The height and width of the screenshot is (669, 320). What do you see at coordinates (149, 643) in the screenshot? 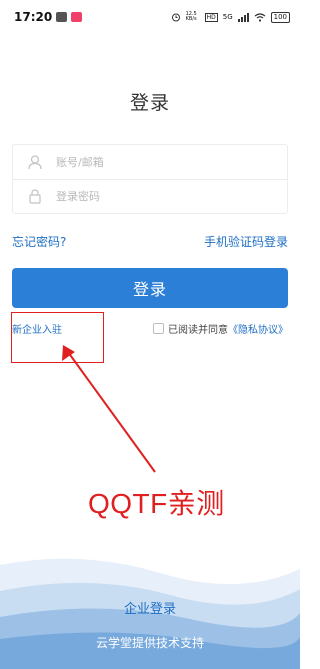
I see `support-text: 云学堂提供技术支持` at bounding box center [149, 643].